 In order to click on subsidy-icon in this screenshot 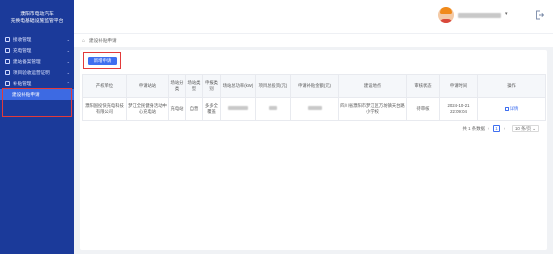, I will do `click(7, 83)`.